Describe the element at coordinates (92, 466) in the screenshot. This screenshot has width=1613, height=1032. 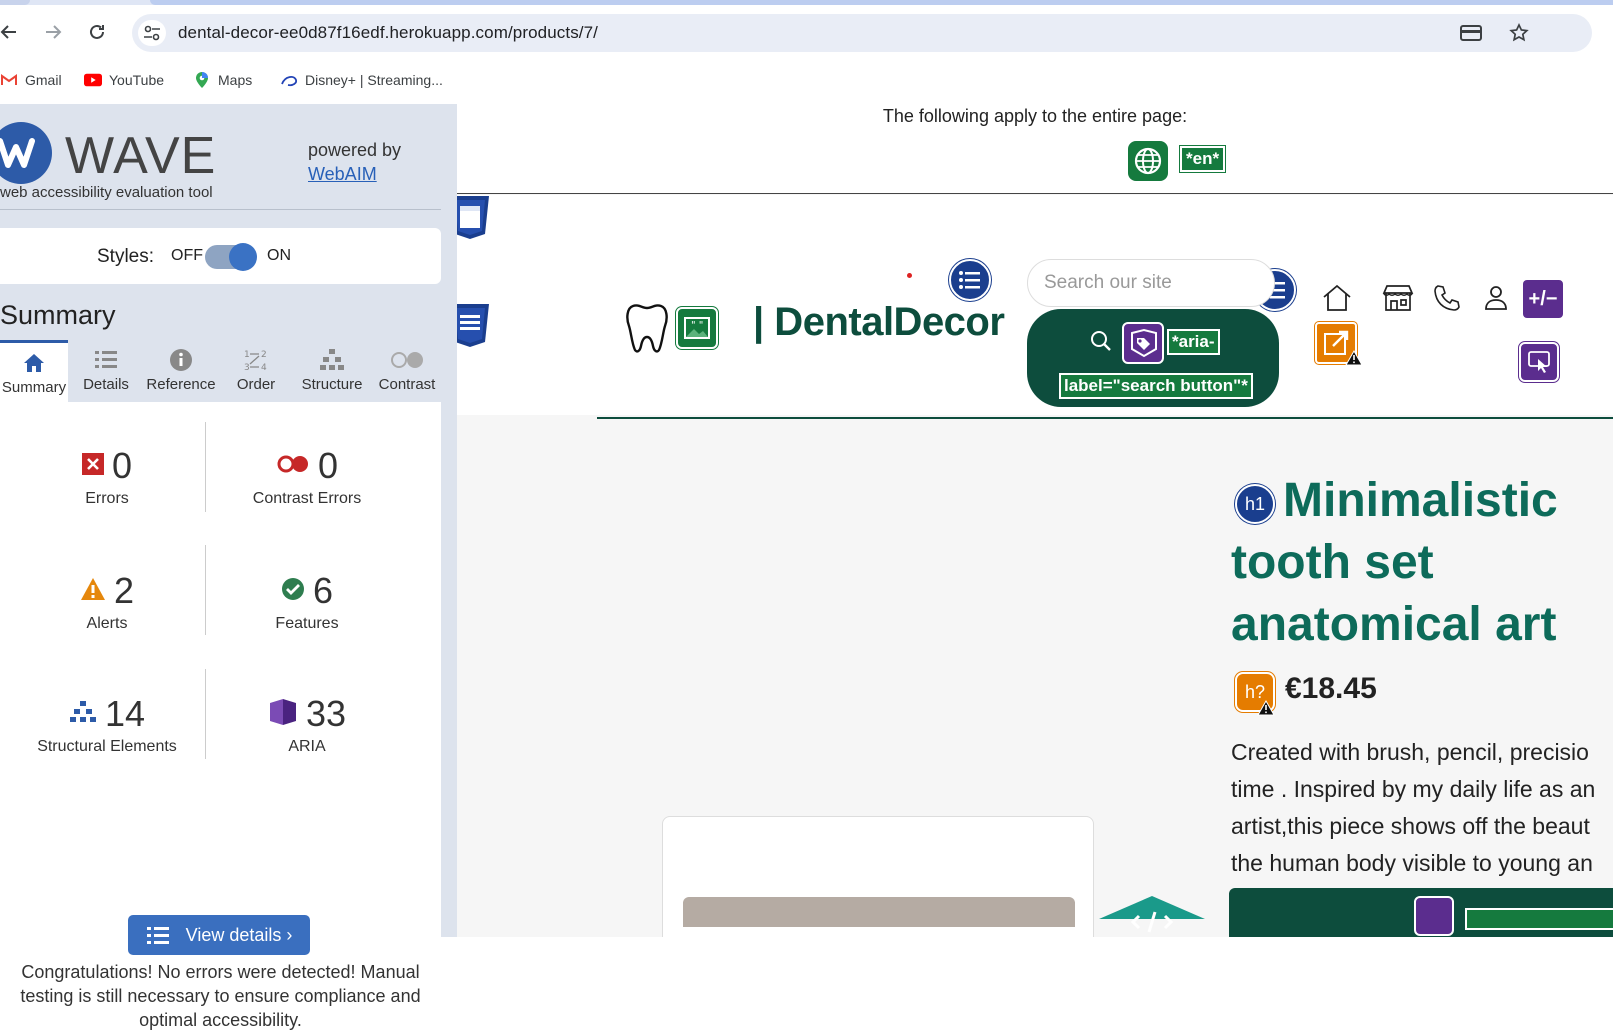
I see `error-icon` at that location.